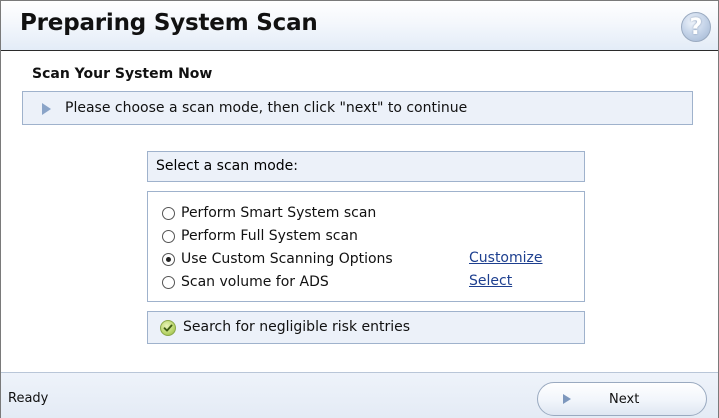 The image size is (719, 418). What do you see at coordinates (227, 166) in the screenshot?
I see `scan-mode-header-label: Select a scan mode:` at bounding box center [227, 166].